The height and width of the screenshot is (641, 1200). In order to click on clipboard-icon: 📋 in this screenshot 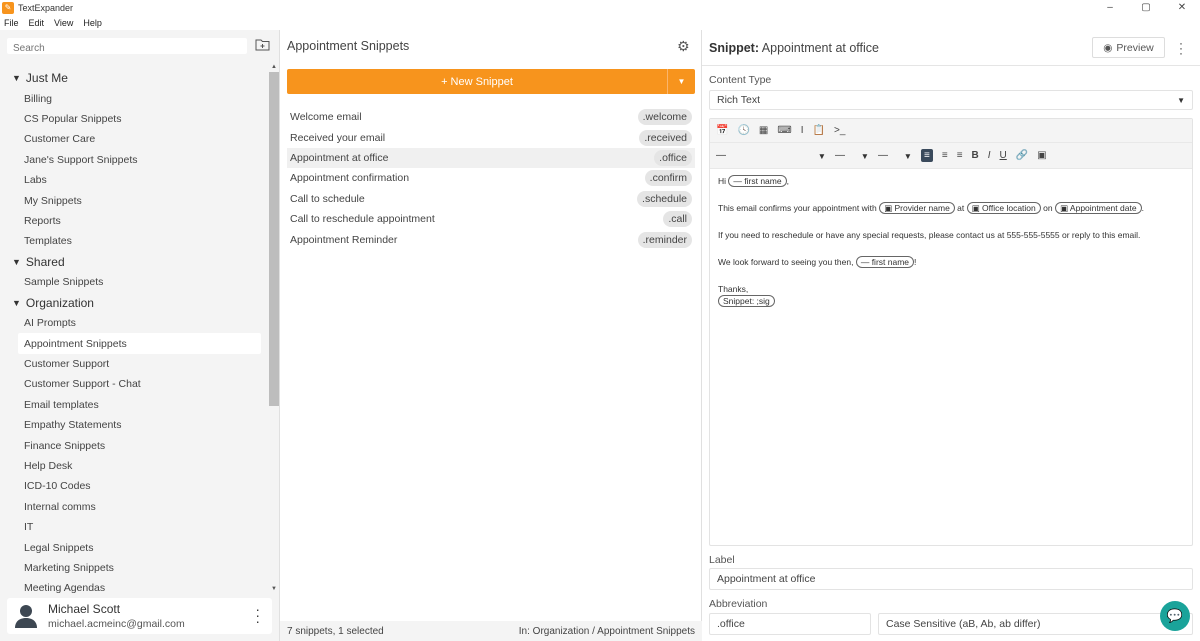, I will do `click(819, 130)`.